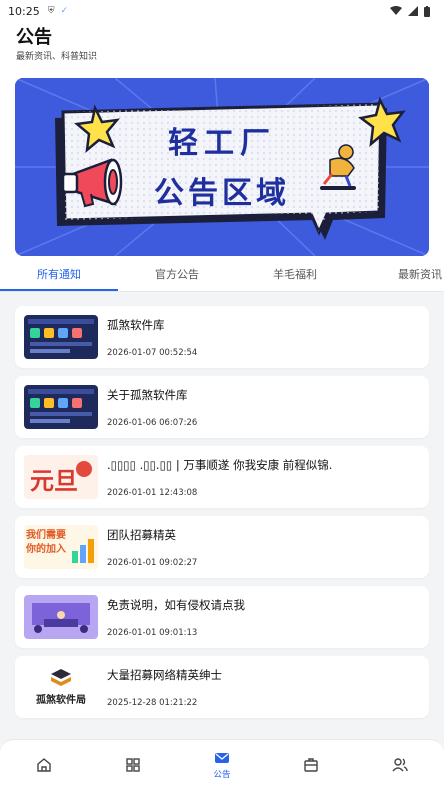  What do you see at coordinates (147, 395) in the screenshot?
I see `item-title: 关于孤煞软件库` at bounding box center [147, 395].